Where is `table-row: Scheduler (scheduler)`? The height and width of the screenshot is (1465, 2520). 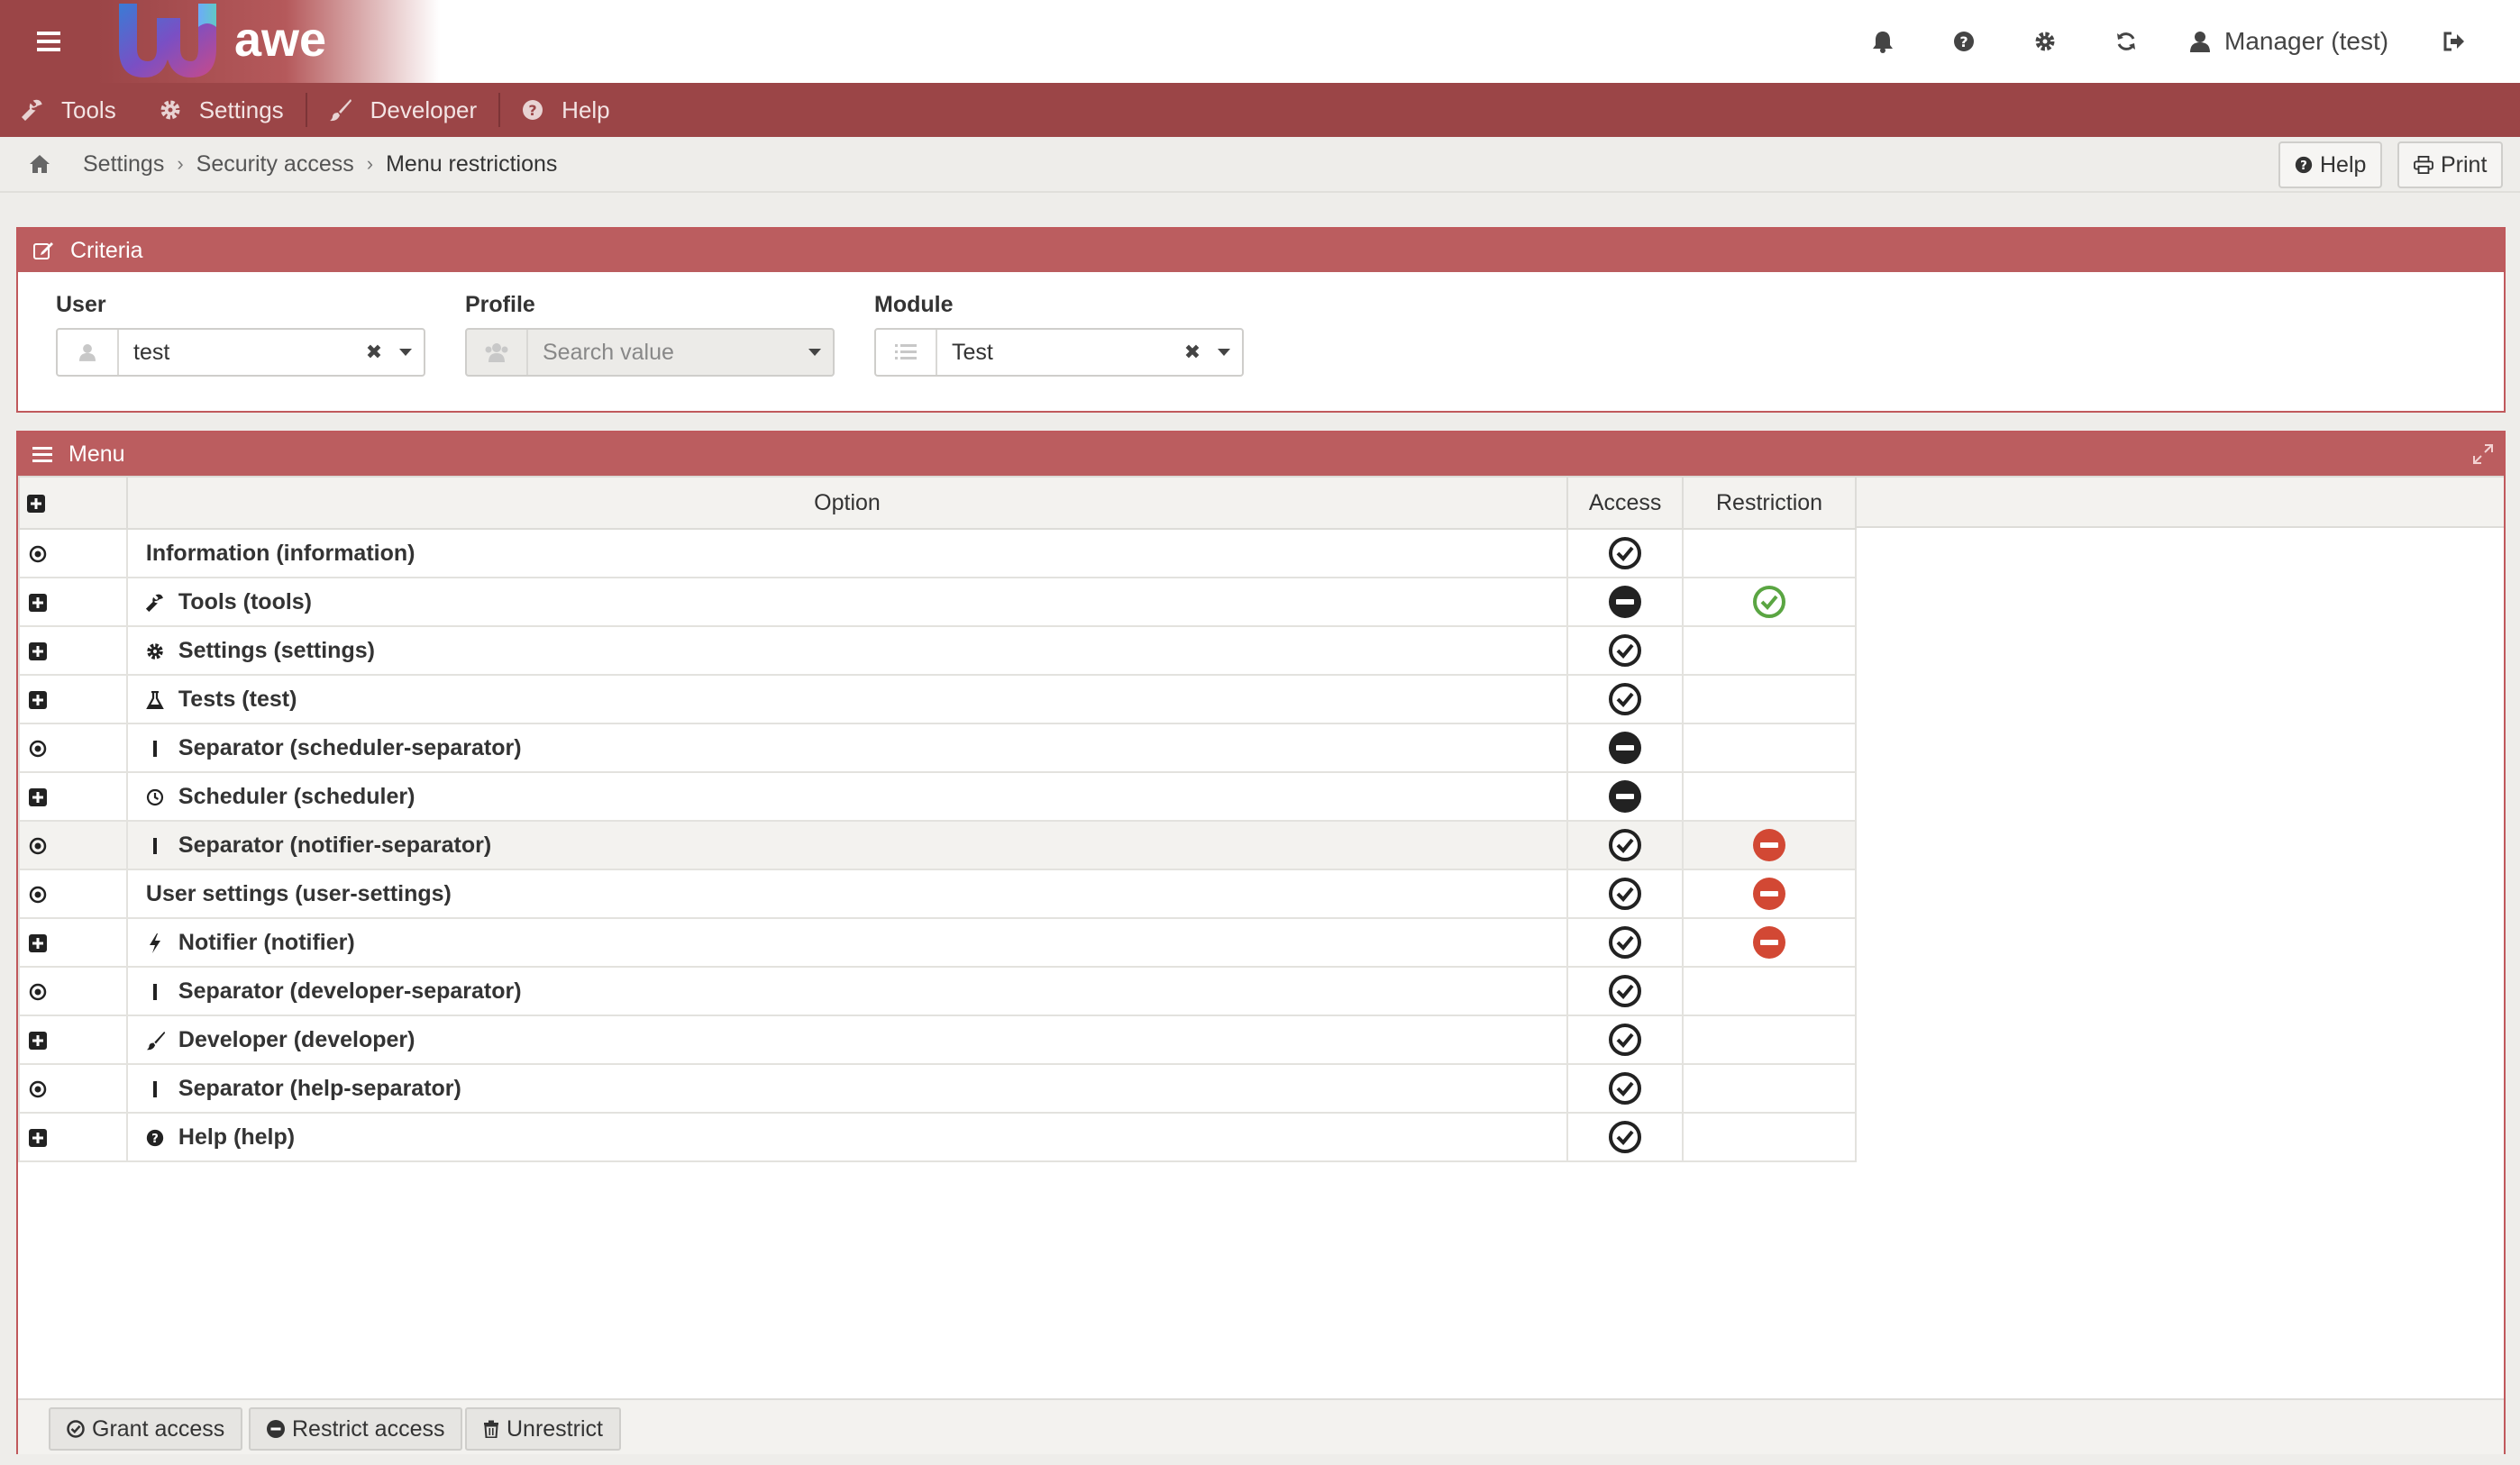 table-row: Scheduler (scheduler) is located at coordinates (938, 796).